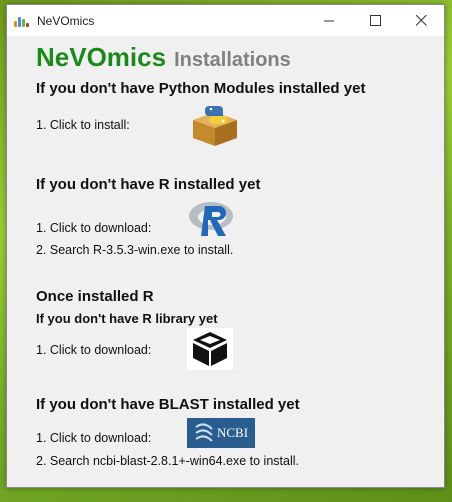 This screenshot has width=452, height=502. I want to click on package-box-icon, so click(210, 349).